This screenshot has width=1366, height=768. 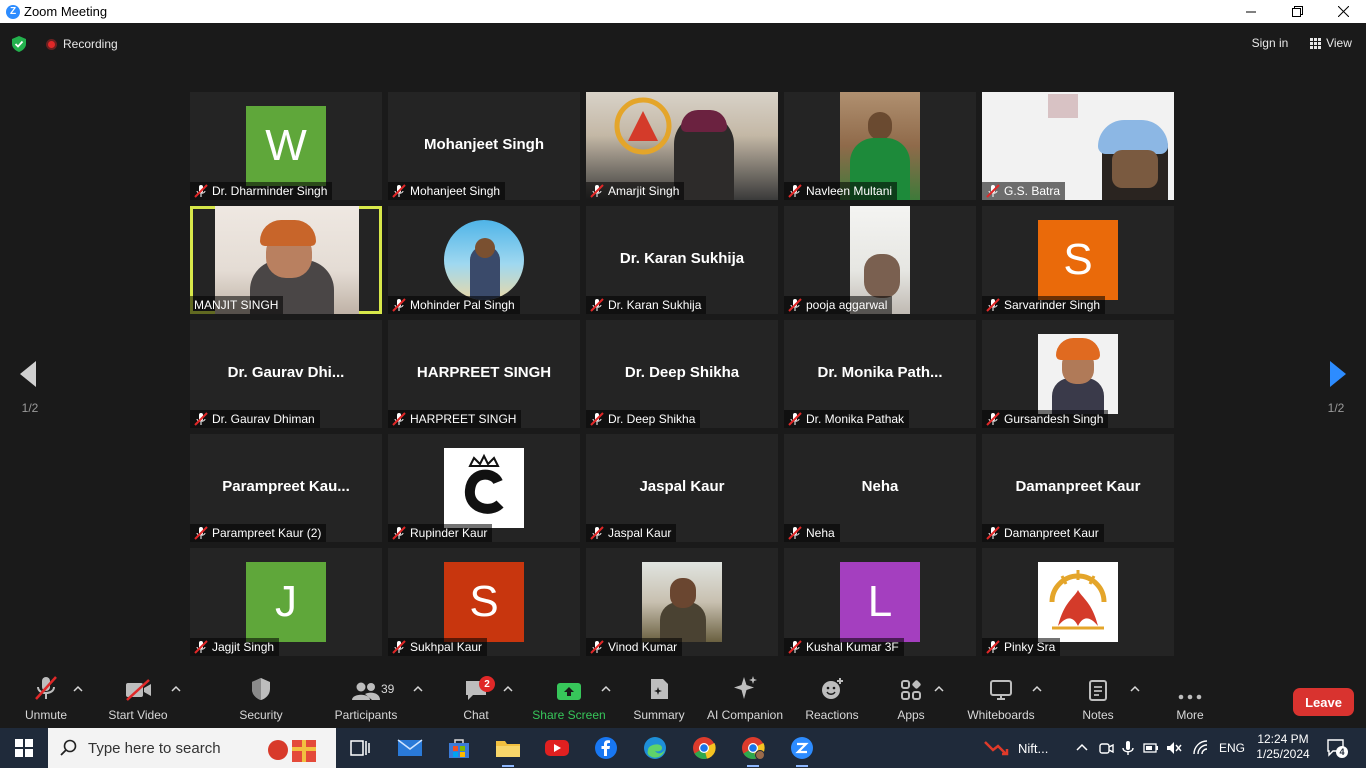 I want to click on participant-display-name: Dr. Deep Shikha, so click(x=682, y=372).